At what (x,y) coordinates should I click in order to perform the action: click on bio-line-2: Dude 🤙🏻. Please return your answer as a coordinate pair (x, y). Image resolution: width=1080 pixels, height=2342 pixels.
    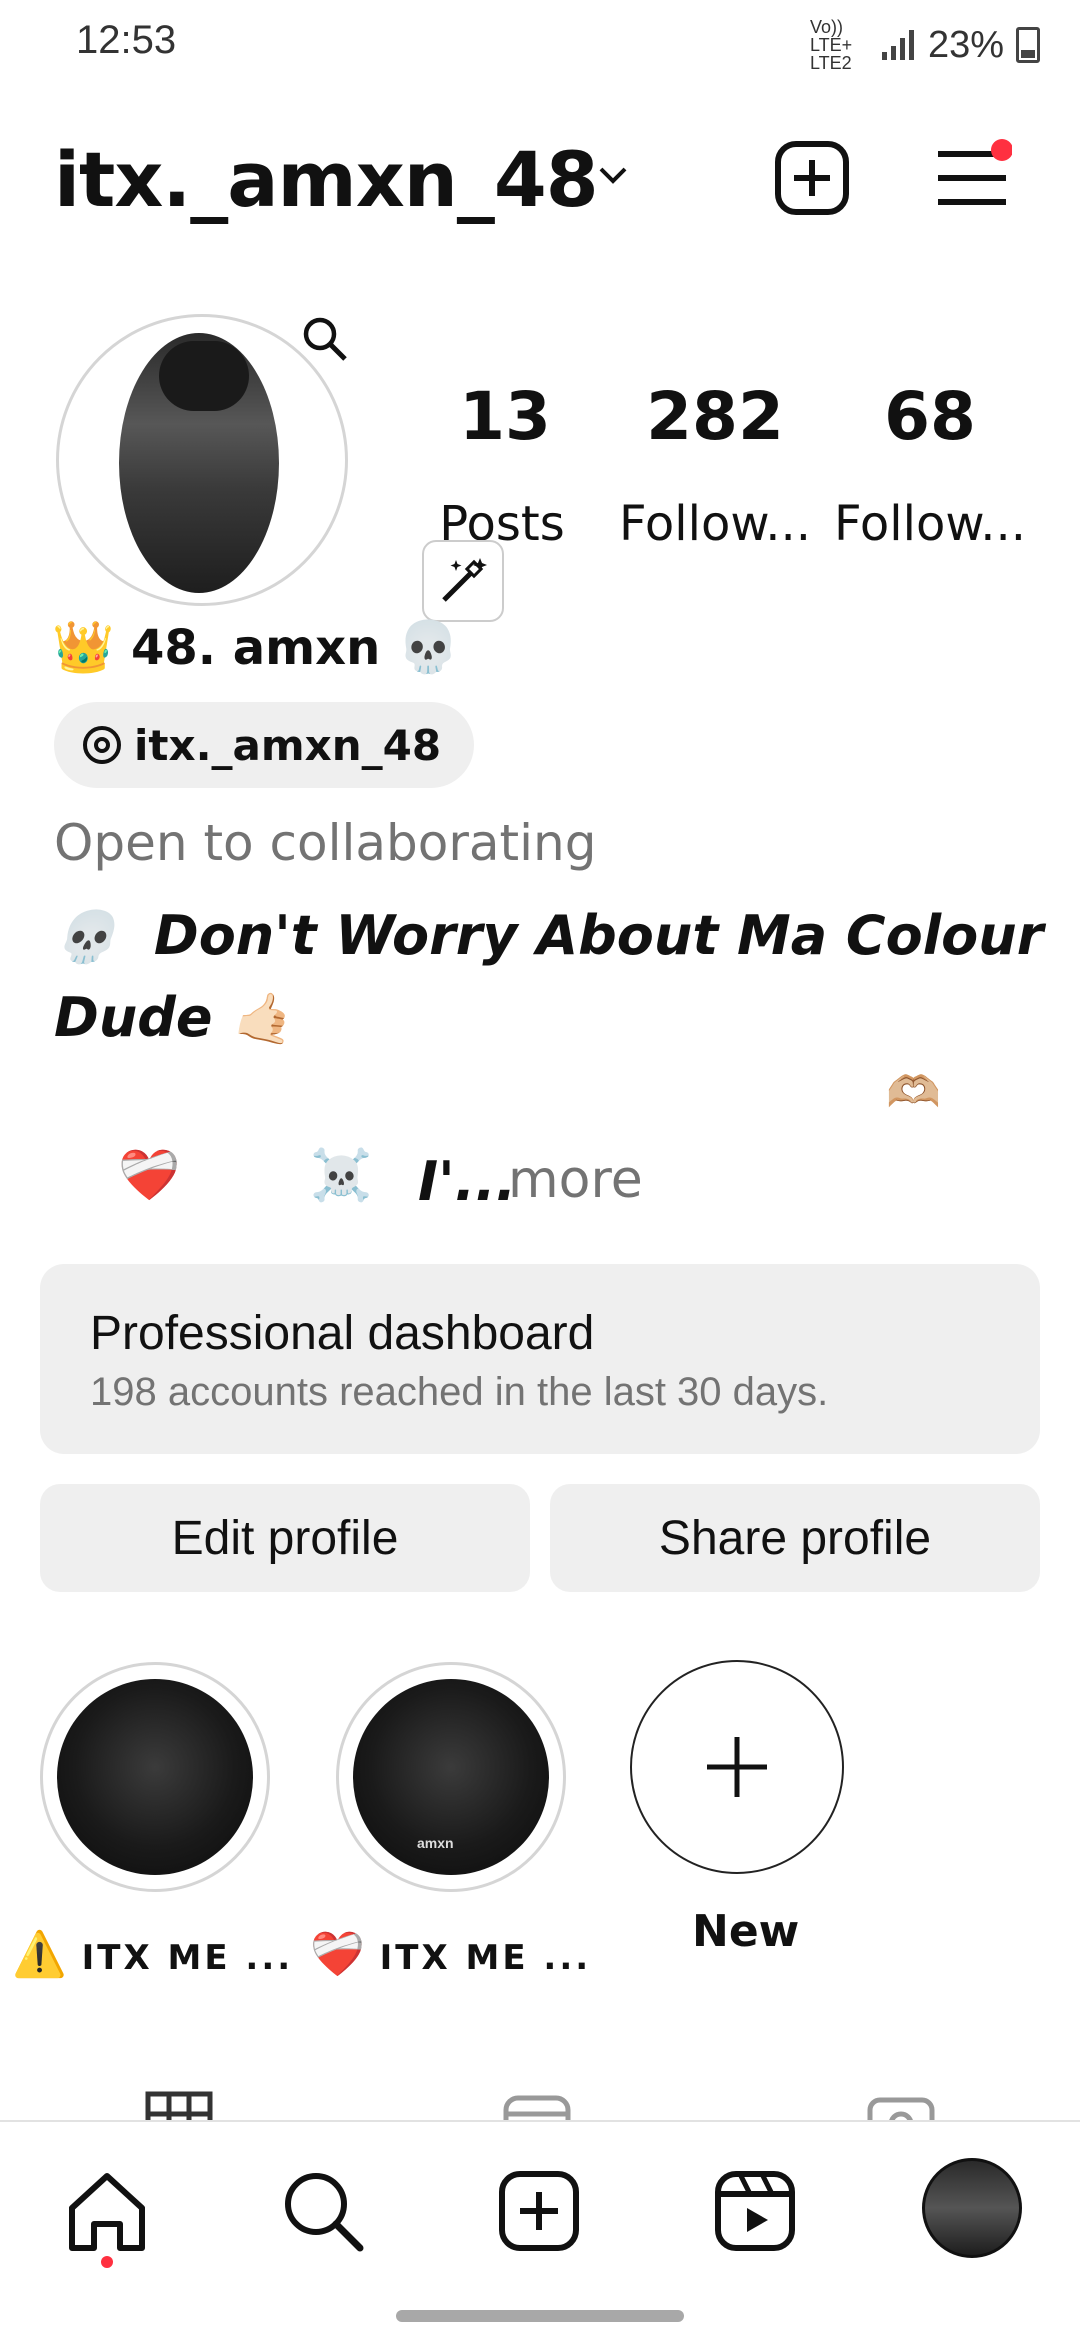
    Looking at the image, I should click on (174, 1017).